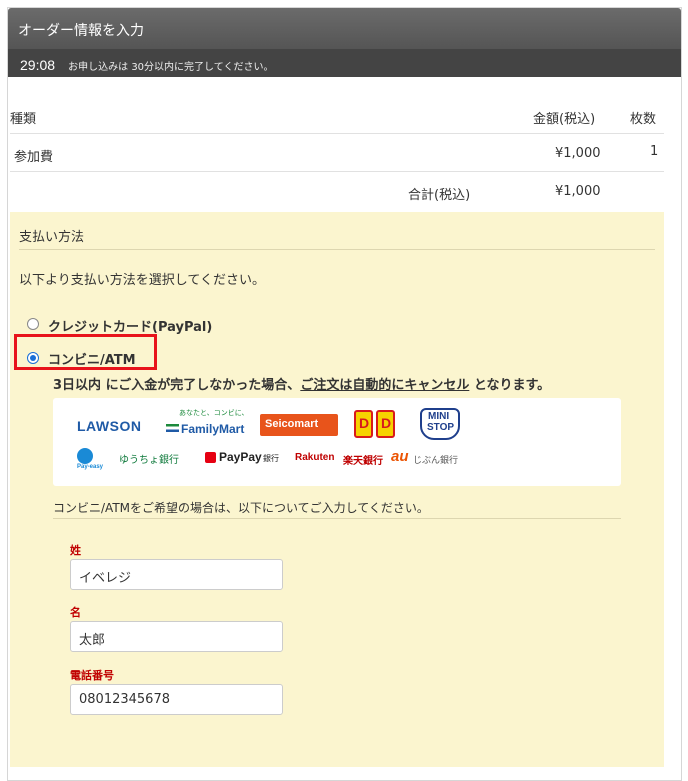  What do you see at coordinates (210, 457) in the screenshot?
I see `paypay-icon` at bounding box center [210, 457].